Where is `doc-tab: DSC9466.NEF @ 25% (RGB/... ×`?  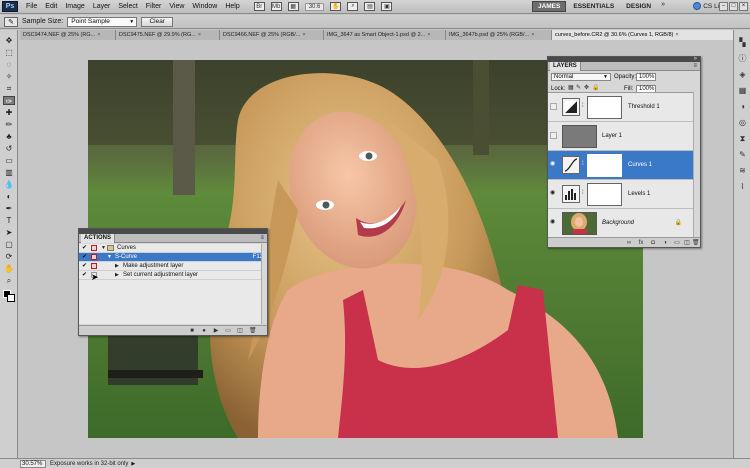
doc-tab: DSC9466.NEF @ 25% (RGB/... × is located at coordinates (272, 35).